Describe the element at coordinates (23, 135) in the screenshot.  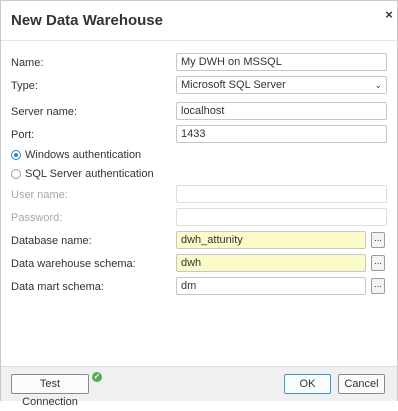
I see `port-label: Port:` at that location.